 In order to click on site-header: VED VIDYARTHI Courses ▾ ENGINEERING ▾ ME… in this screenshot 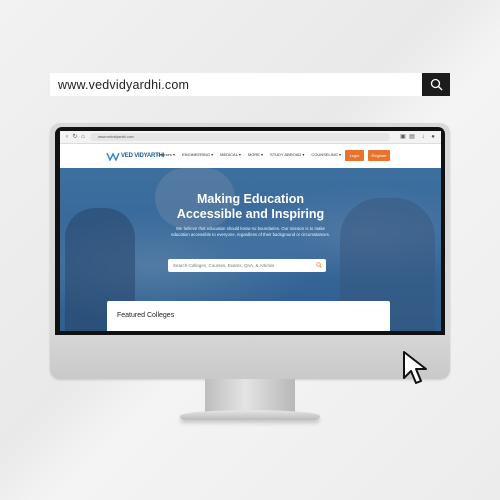, I will do `click(250, 156)`.